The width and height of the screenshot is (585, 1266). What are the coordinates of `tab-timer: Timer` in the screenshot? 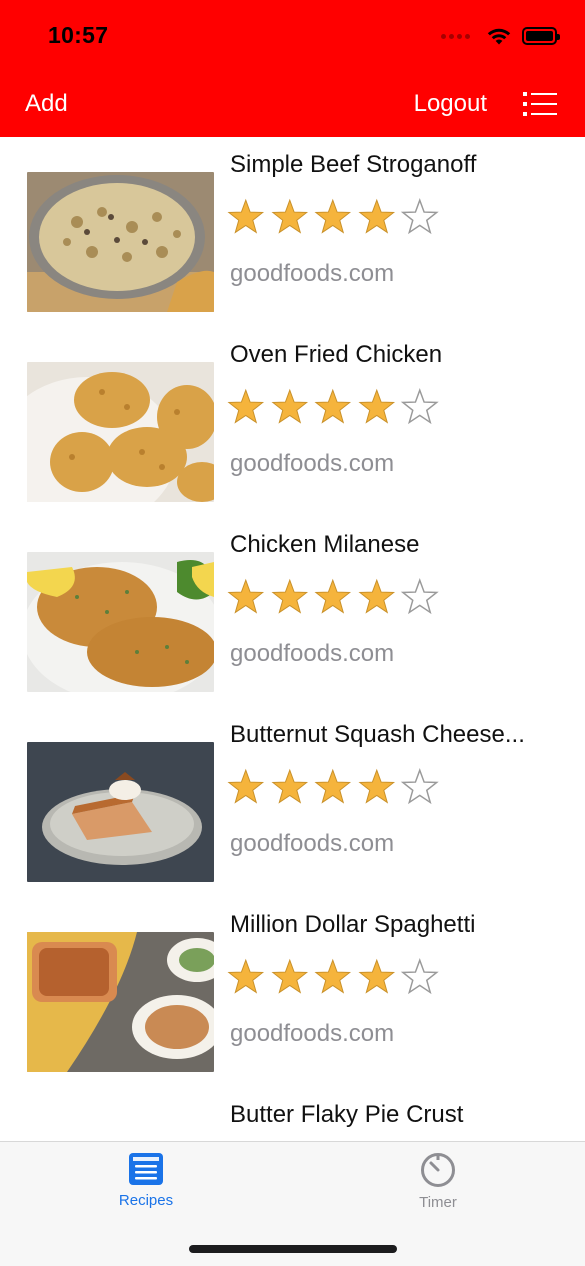 It's located at (438, 1187).